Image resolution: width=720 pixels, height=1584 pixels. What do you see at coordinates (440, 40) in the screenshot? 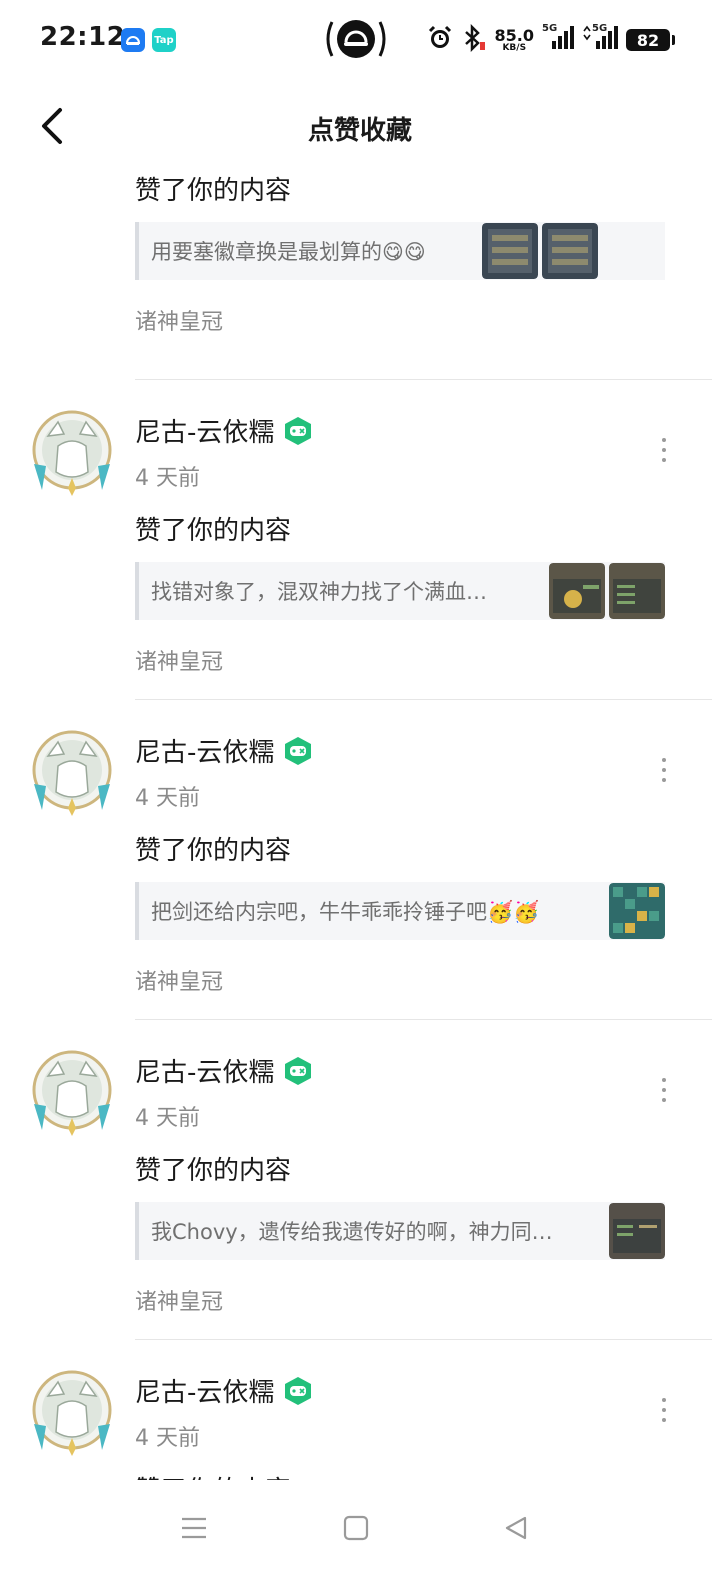
I see `alarm-icon` at bounding box center [440, 40].